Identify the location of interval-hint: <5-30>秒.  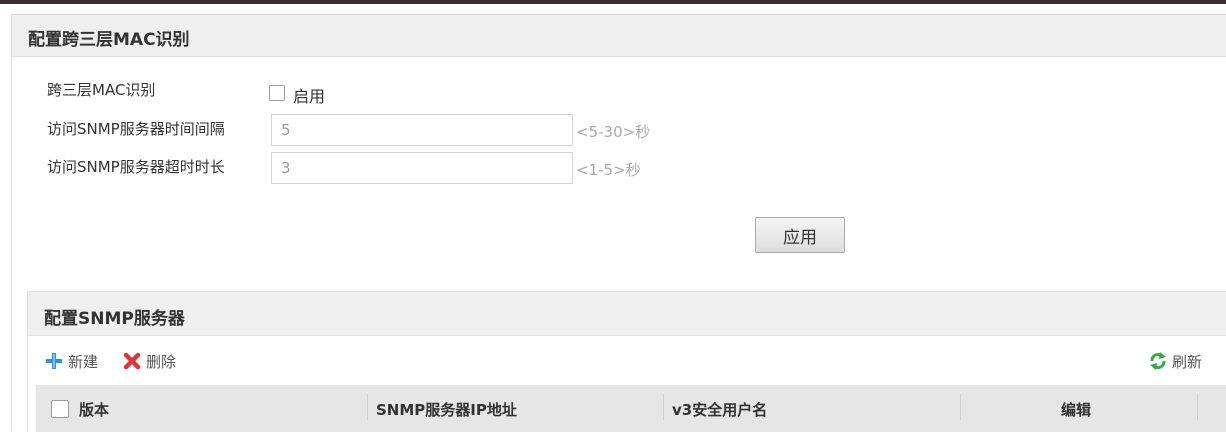
(613, 132).